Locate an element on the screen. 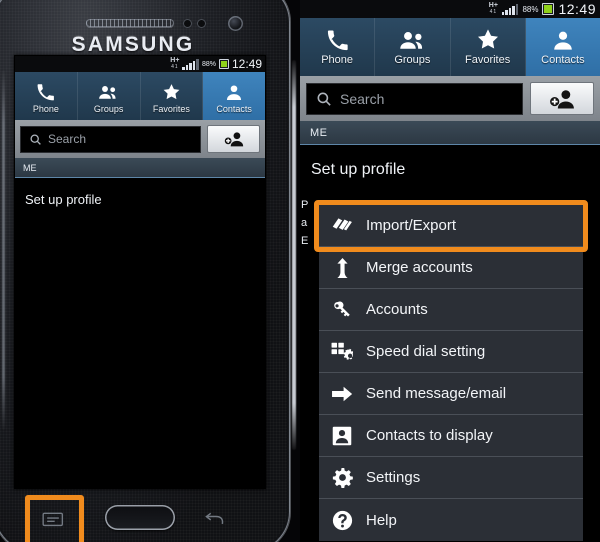  question-mark-icon is located at coordinates (342, 520).